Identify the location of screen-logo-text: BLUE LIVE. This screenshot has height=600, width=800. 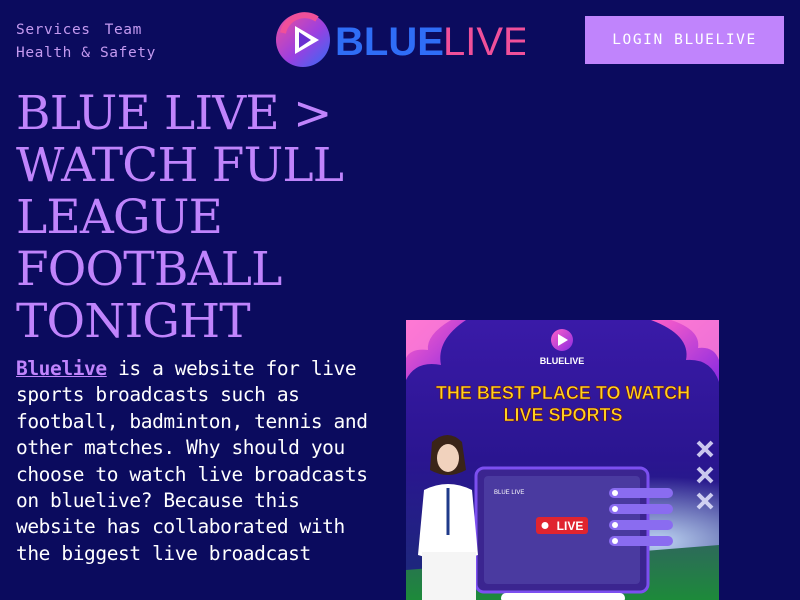
(509, 493).